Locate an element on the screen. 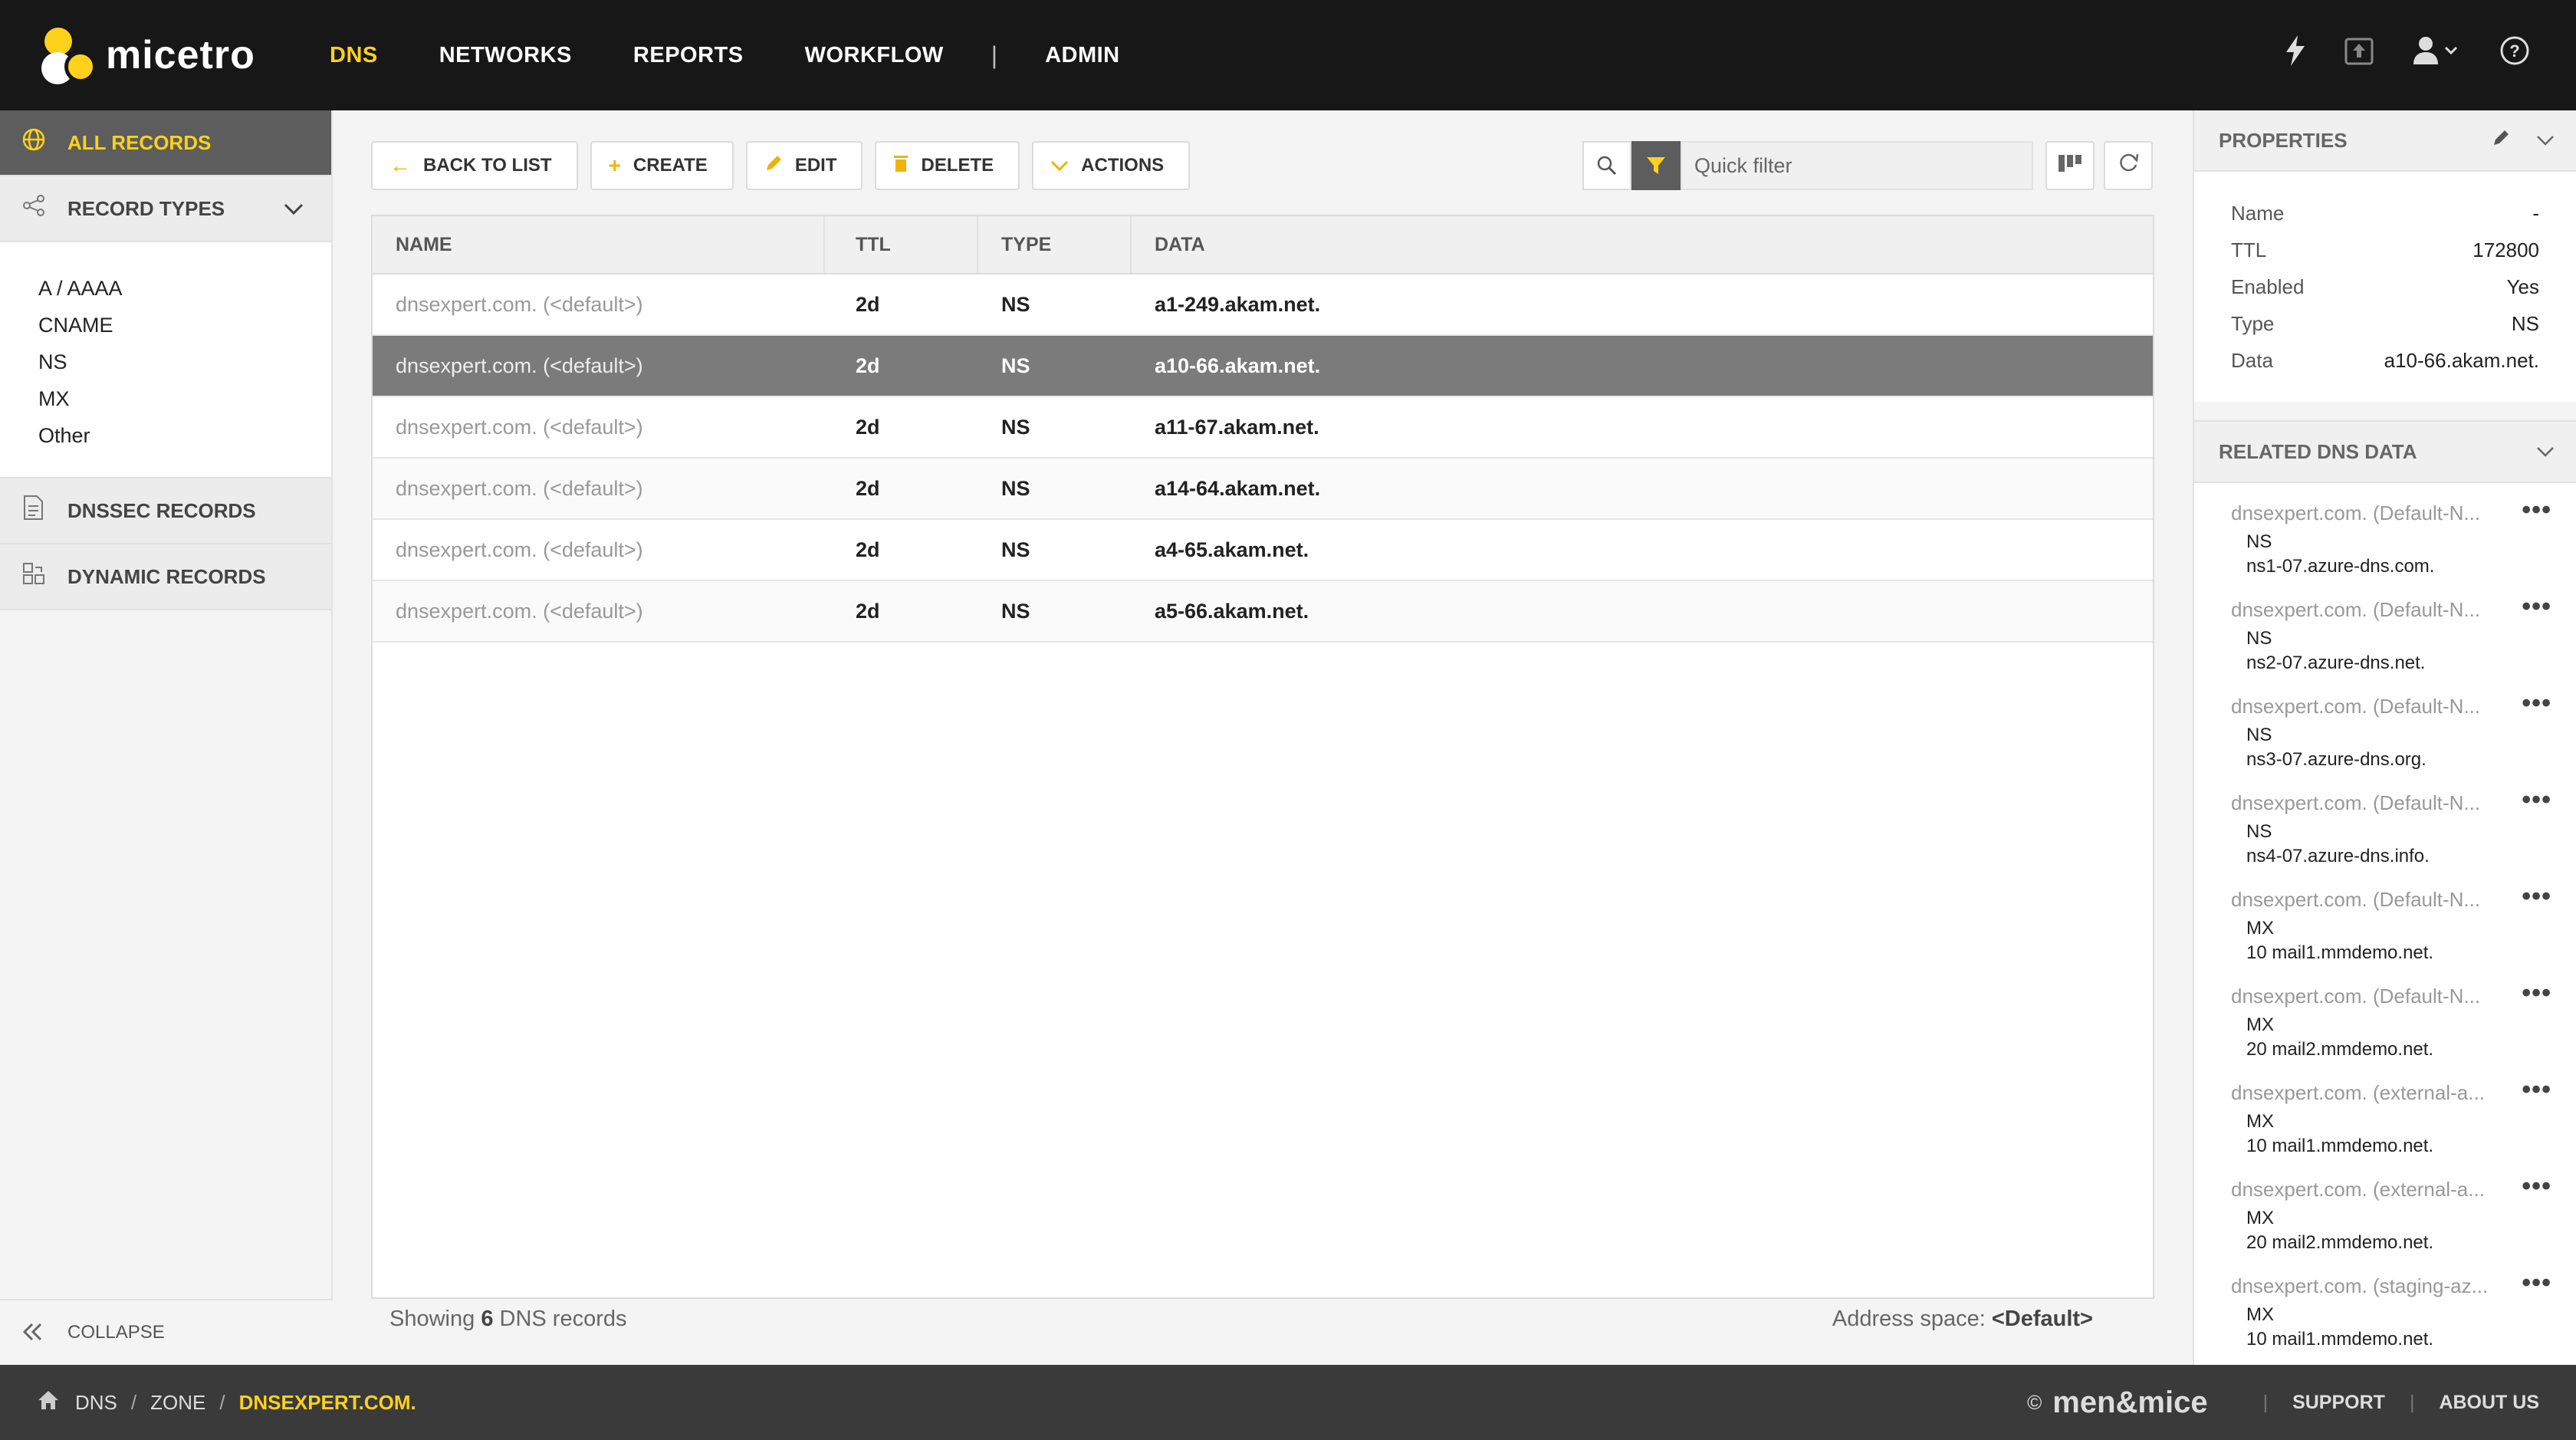 Image resolution: width=2576 pixels, height=1440 pixels. breadcrumb-zone: ZONE is located at coordinates (177, 1403).